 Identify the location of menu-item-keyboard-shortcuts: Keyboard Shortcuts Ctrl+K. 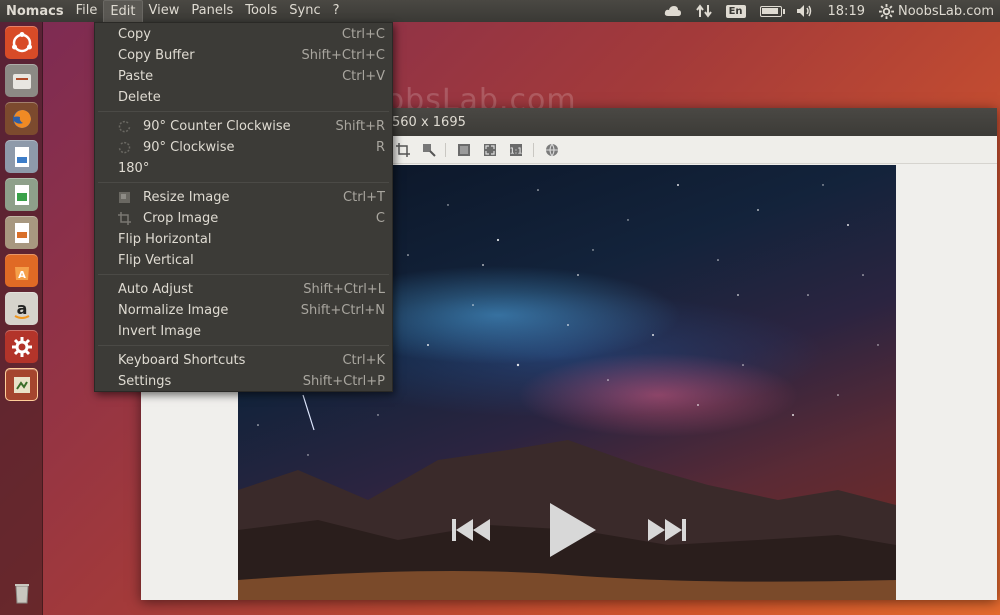
(243, 360).